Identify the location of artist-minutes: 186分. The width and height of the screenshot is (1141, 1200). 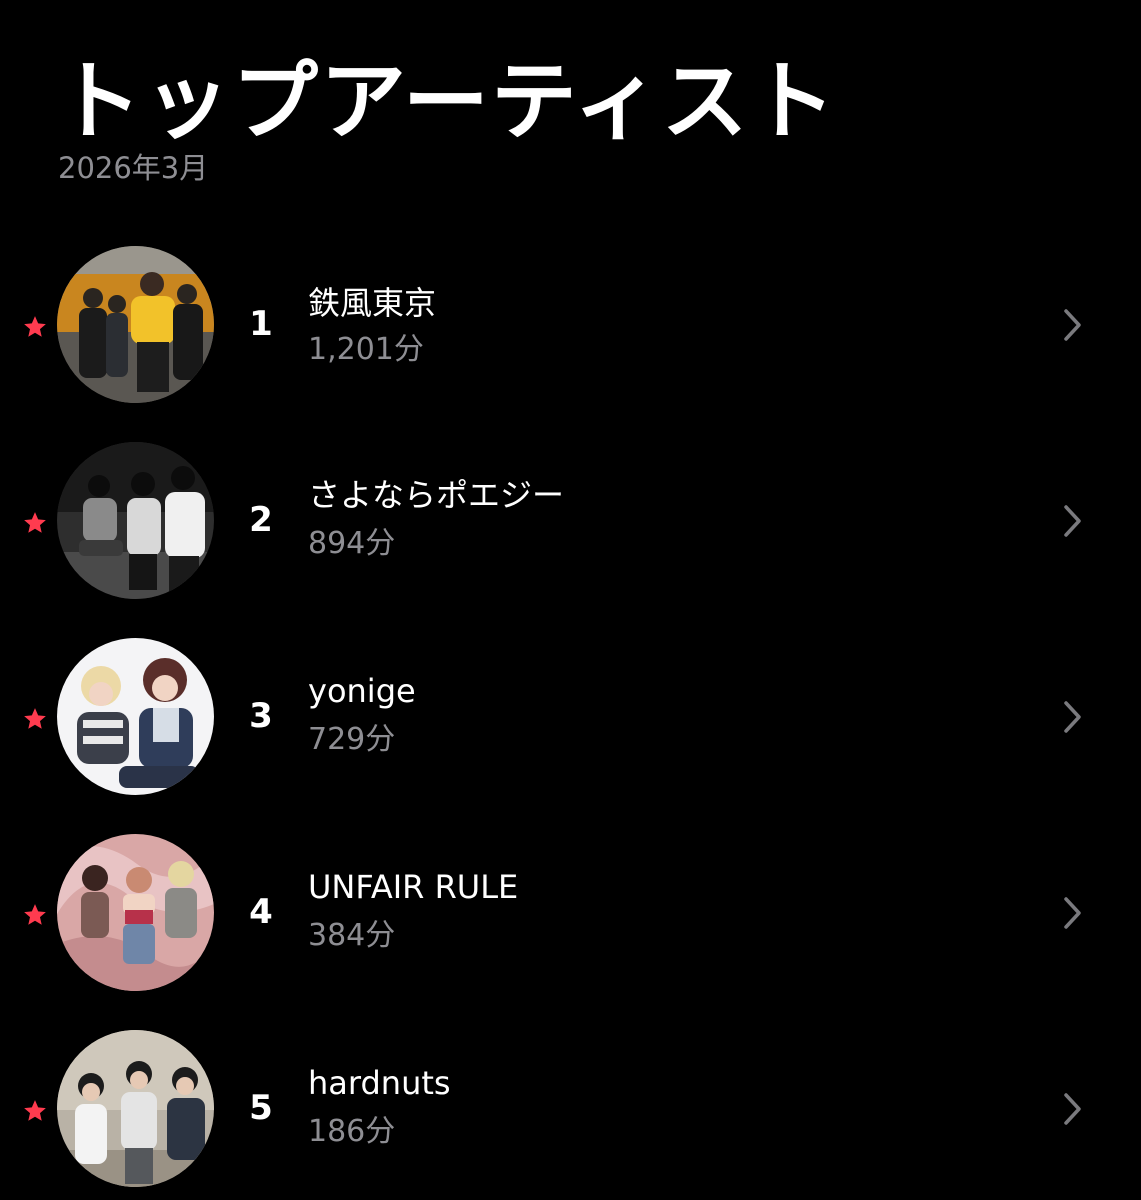
(352, 1131).